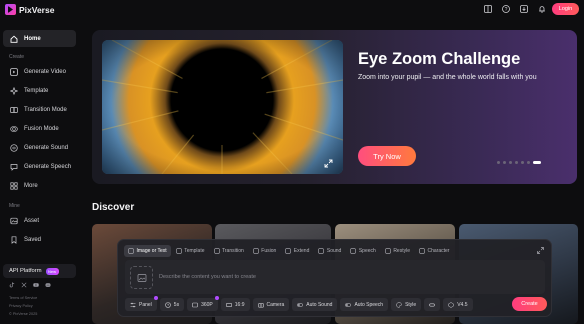  What do you see at coordinates (48, 285) in the screenshot?
I see `discord-icon` at bounding box center [48, 285].